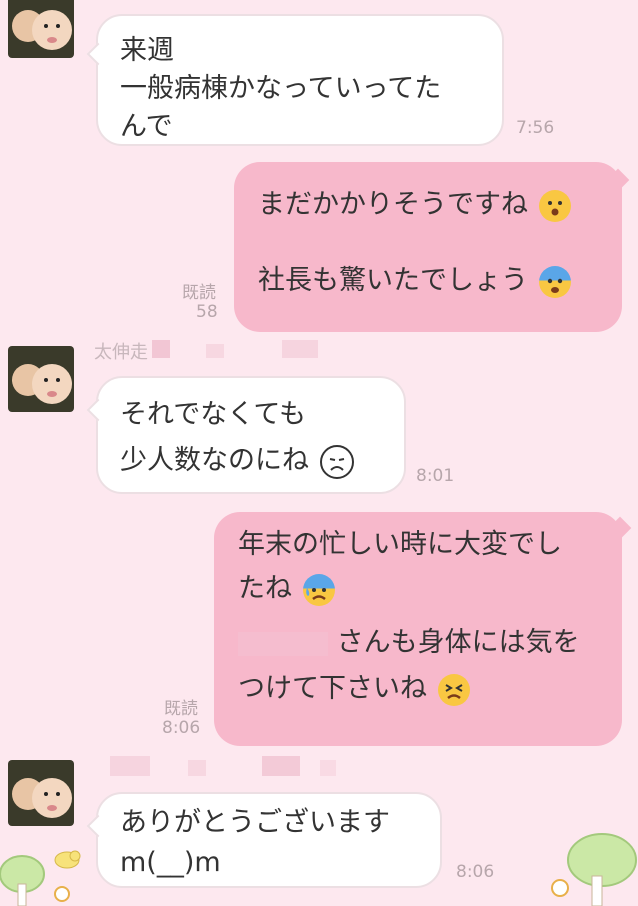  What do you see at coordinates (535, 128) in the screenshot?
I see `message-time: 7:56` at bounding box center [535, 128].